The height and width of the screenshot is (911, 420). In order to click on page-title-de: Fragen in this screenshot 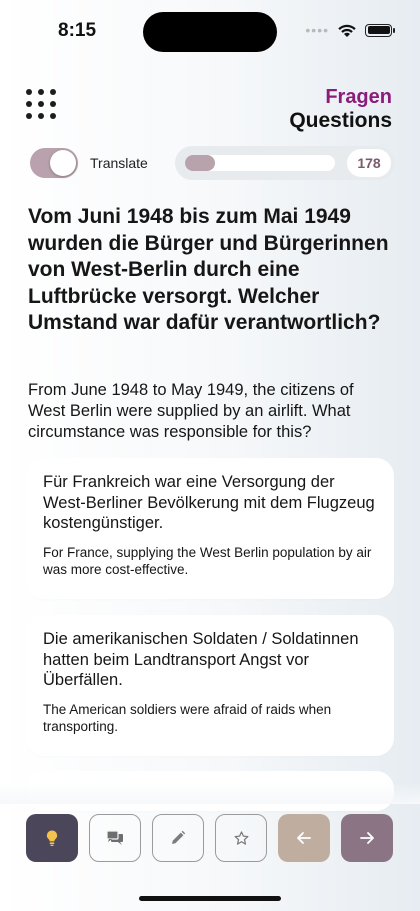, I will do `click(358, 97)`.